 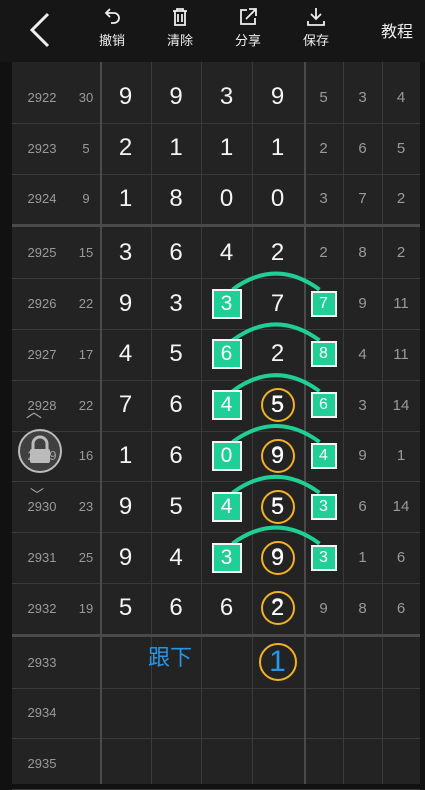 What do you see at coordinates (42, 30) in the screenshot?
I see `back-button` at bounding box center [42, 30].